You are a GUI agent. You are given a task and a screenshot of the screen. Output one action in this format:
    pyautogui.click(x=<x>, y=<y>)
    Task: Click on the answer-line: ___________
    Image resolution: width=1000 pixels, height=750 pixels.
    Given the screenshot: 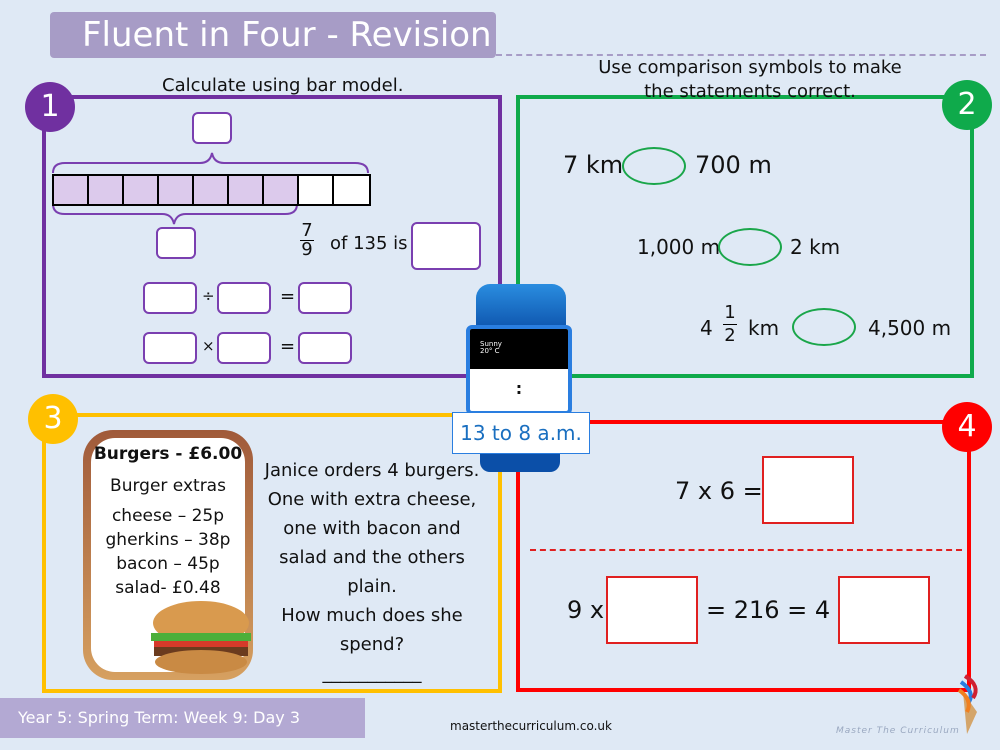 What is the action you would take?
    pyautogui.click(x=372, y=673)
    